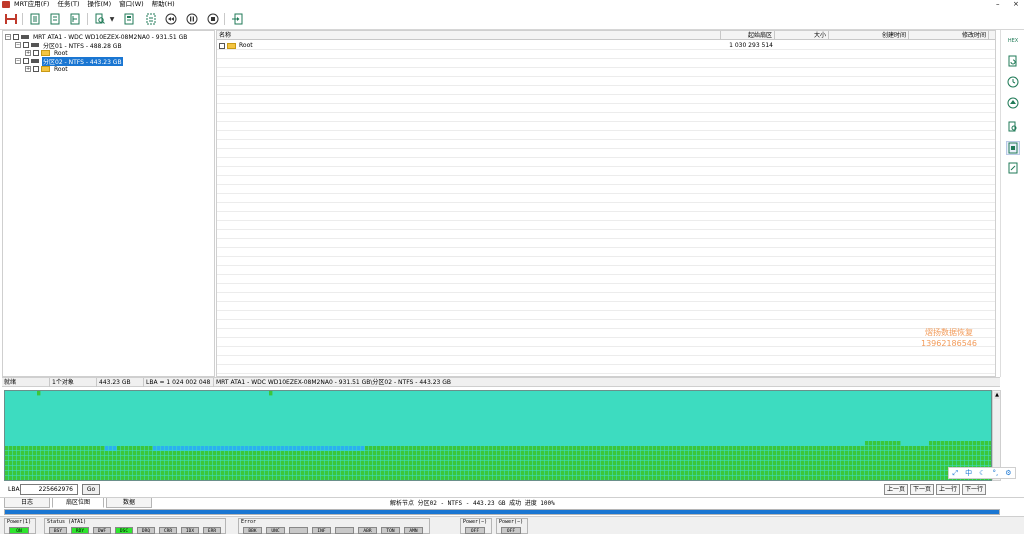 The image size is (1024, 534). Describe the element at coordinates (47, 69) in the screenshot. I see `tree-node-partition2-root: + Root` at that location.